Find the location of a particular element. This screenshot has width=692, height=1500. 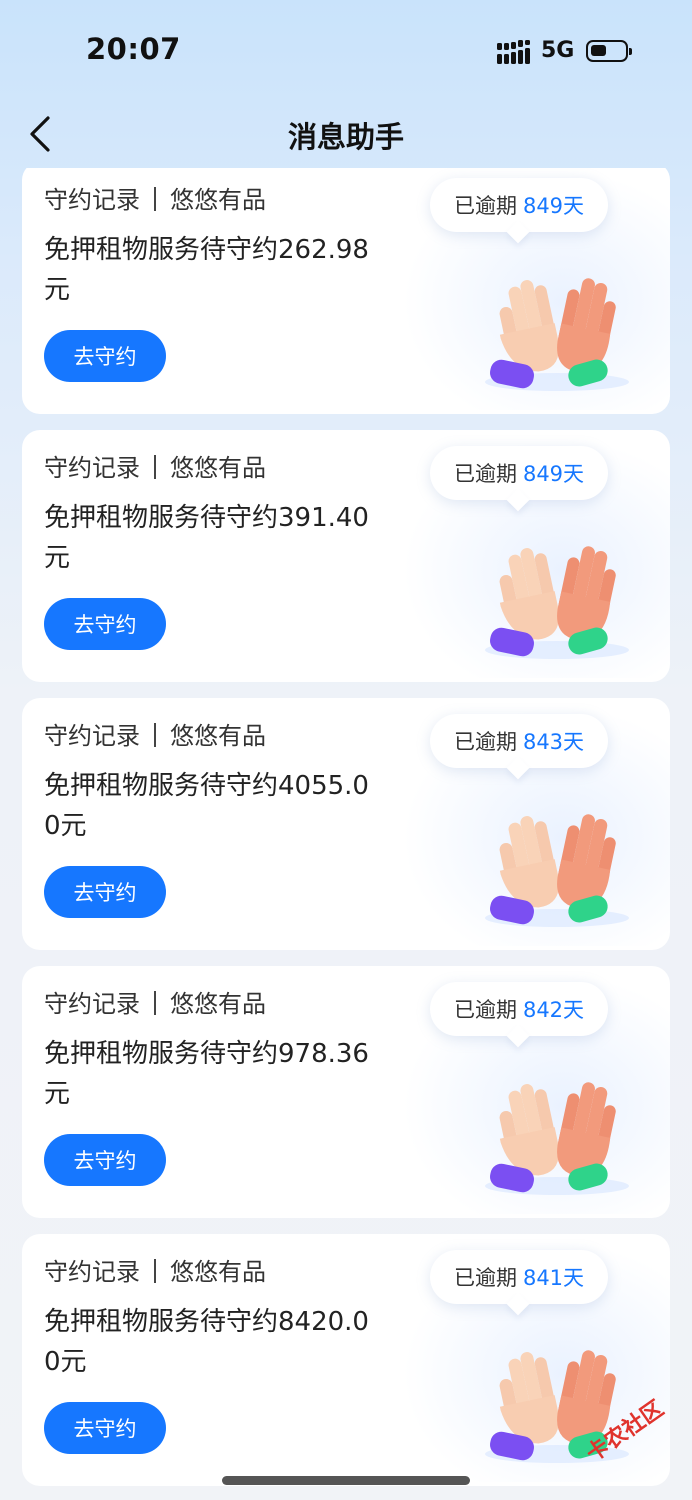

card-message: 免押租物服务待守约4055.00元 is located at coordinates (206, 806).